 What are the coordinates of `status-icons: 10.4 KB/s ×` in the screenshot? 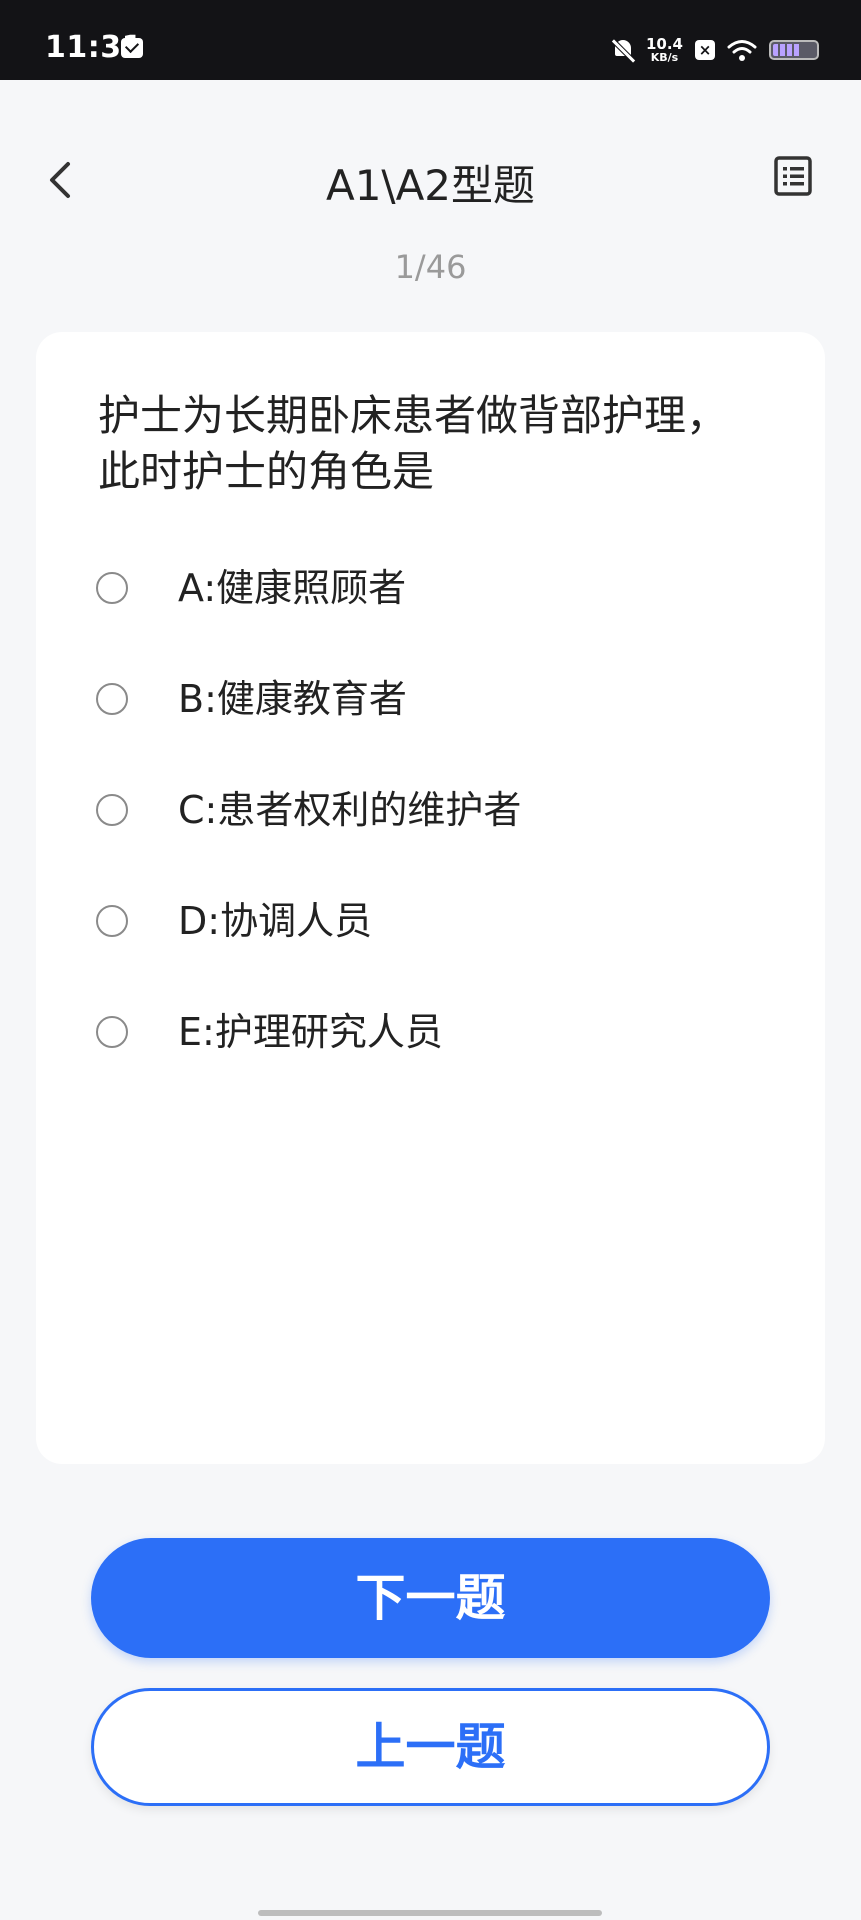 It's located at (715, 50).